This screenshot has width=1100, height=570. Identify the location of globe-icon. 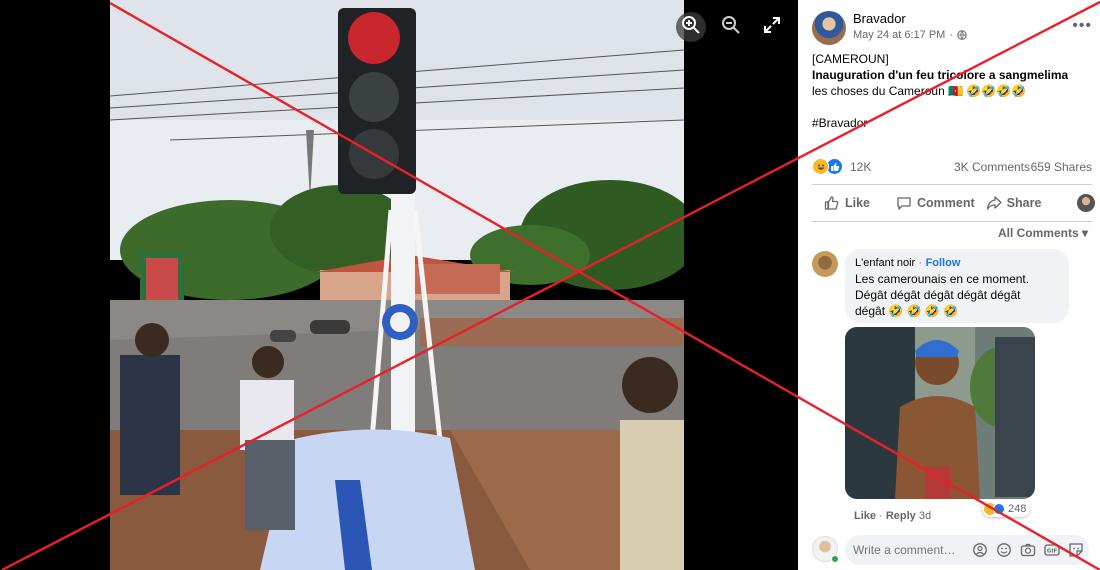
(962, 35).